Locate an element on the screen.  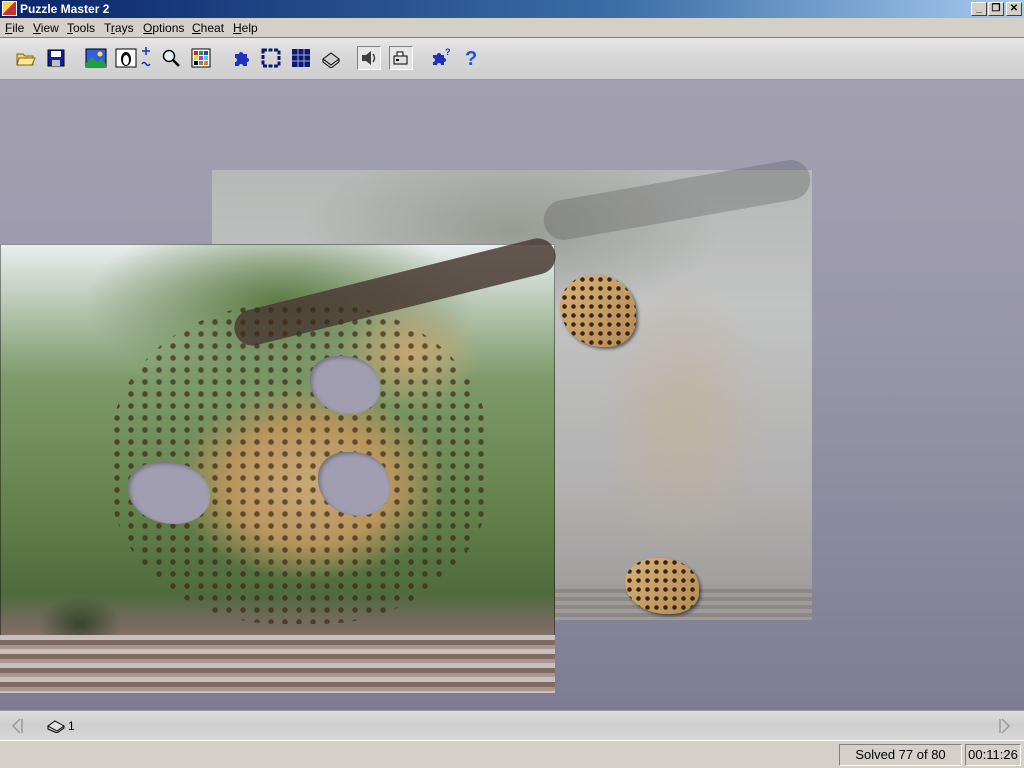
magnifier-icon is located at coordinates (171, 58).